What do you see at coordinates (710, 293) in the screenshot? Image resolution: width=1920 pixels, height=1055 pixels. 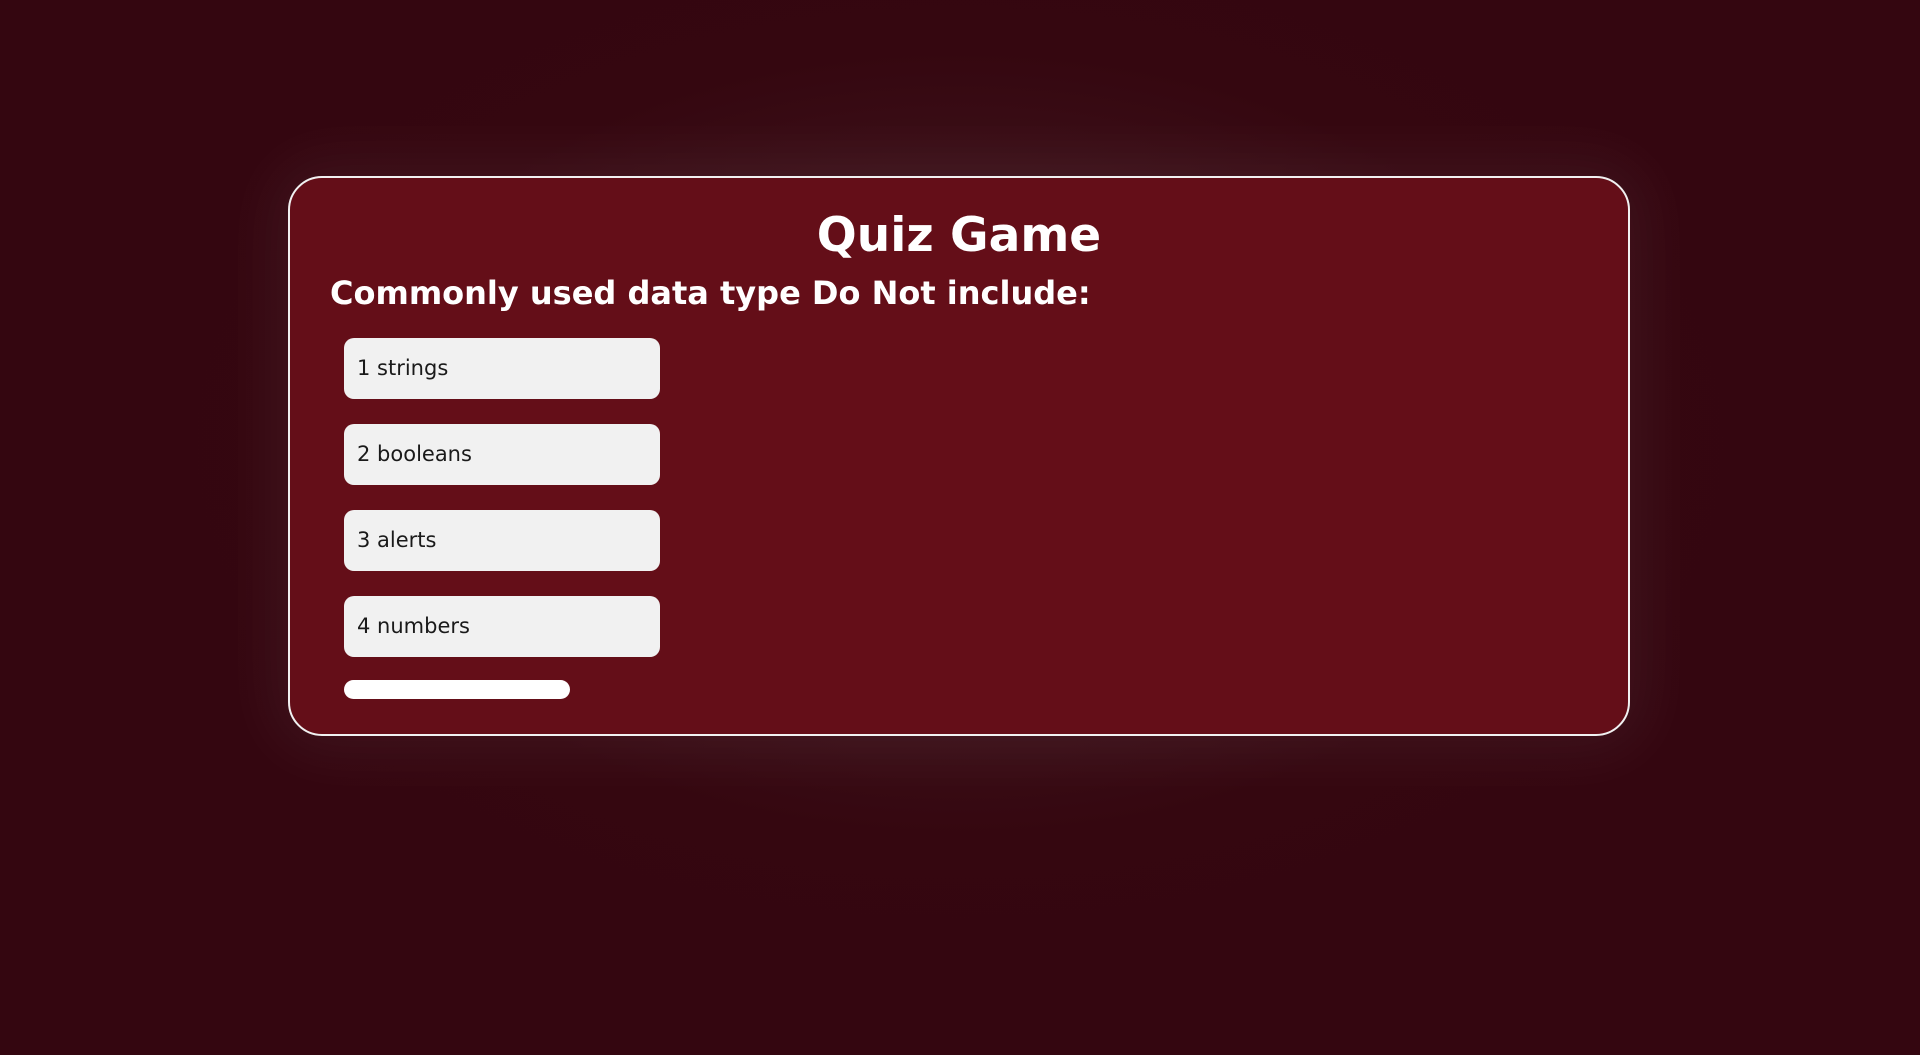 I see `question-text: Commonly used data type Do Not include:` at bounding box center [710, 293].